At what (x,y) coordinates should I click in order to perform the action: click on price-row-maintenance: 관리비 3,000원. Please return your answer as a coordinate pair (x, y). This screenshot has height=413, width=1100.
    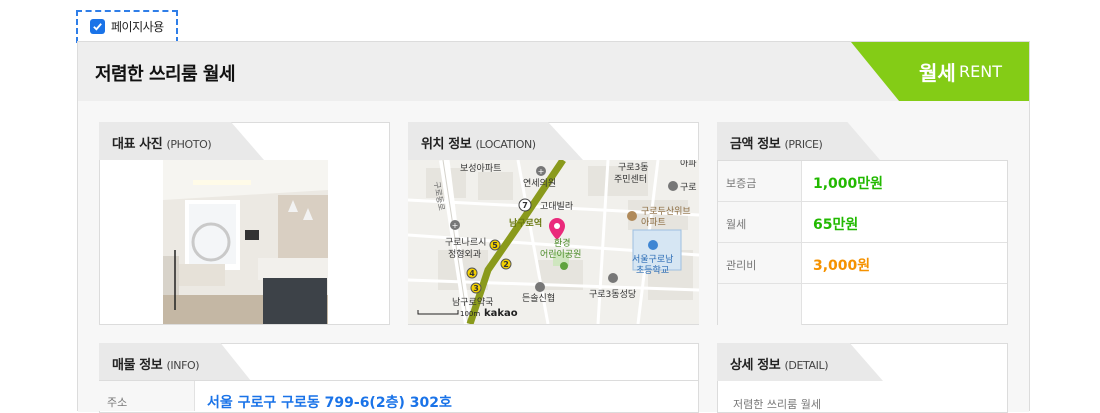
    Looking at the image, I should click on (862, 263).